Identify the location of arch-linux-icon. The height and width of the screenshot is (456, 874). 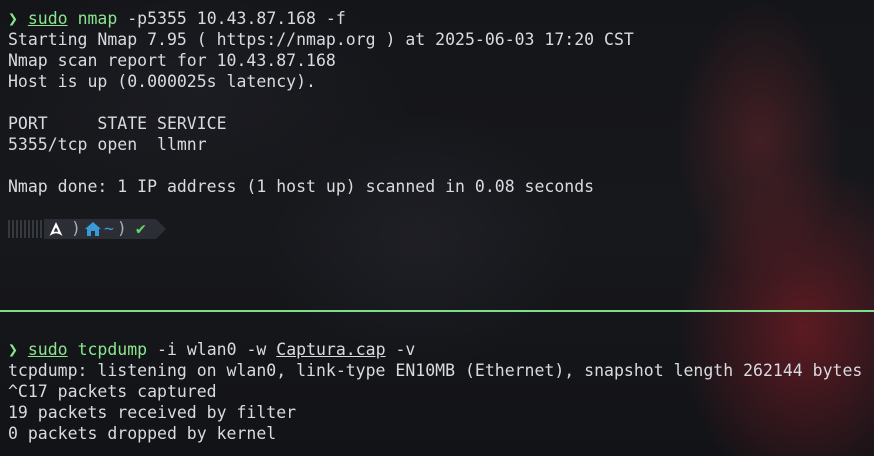
(56, 228).